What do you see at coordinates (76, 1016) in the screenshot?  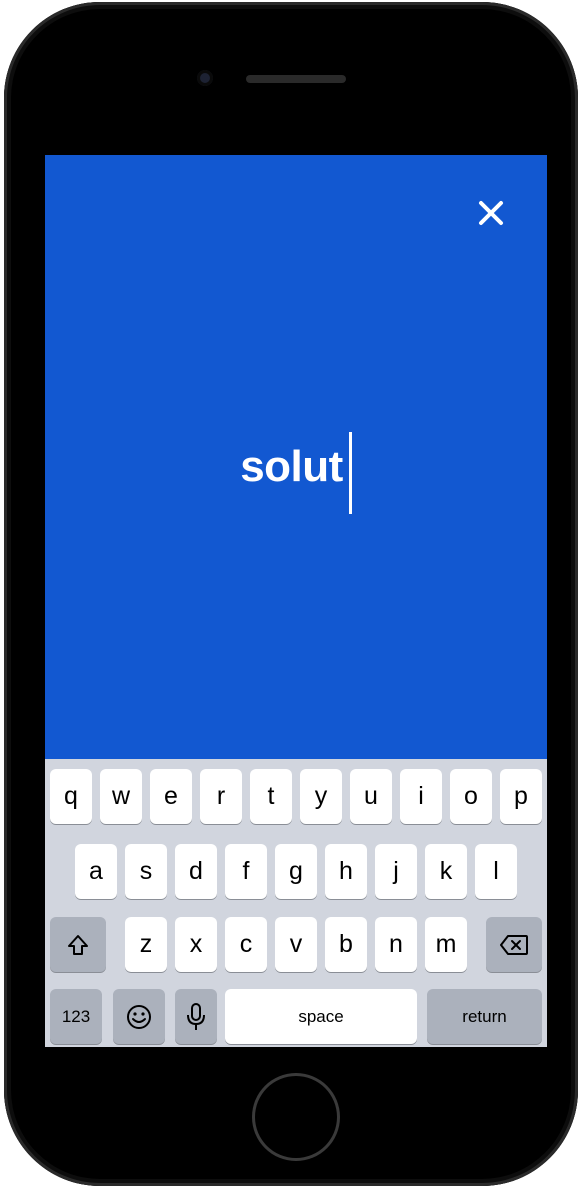 I see `numbers-key: 123` at bounding box center [76, 1016].